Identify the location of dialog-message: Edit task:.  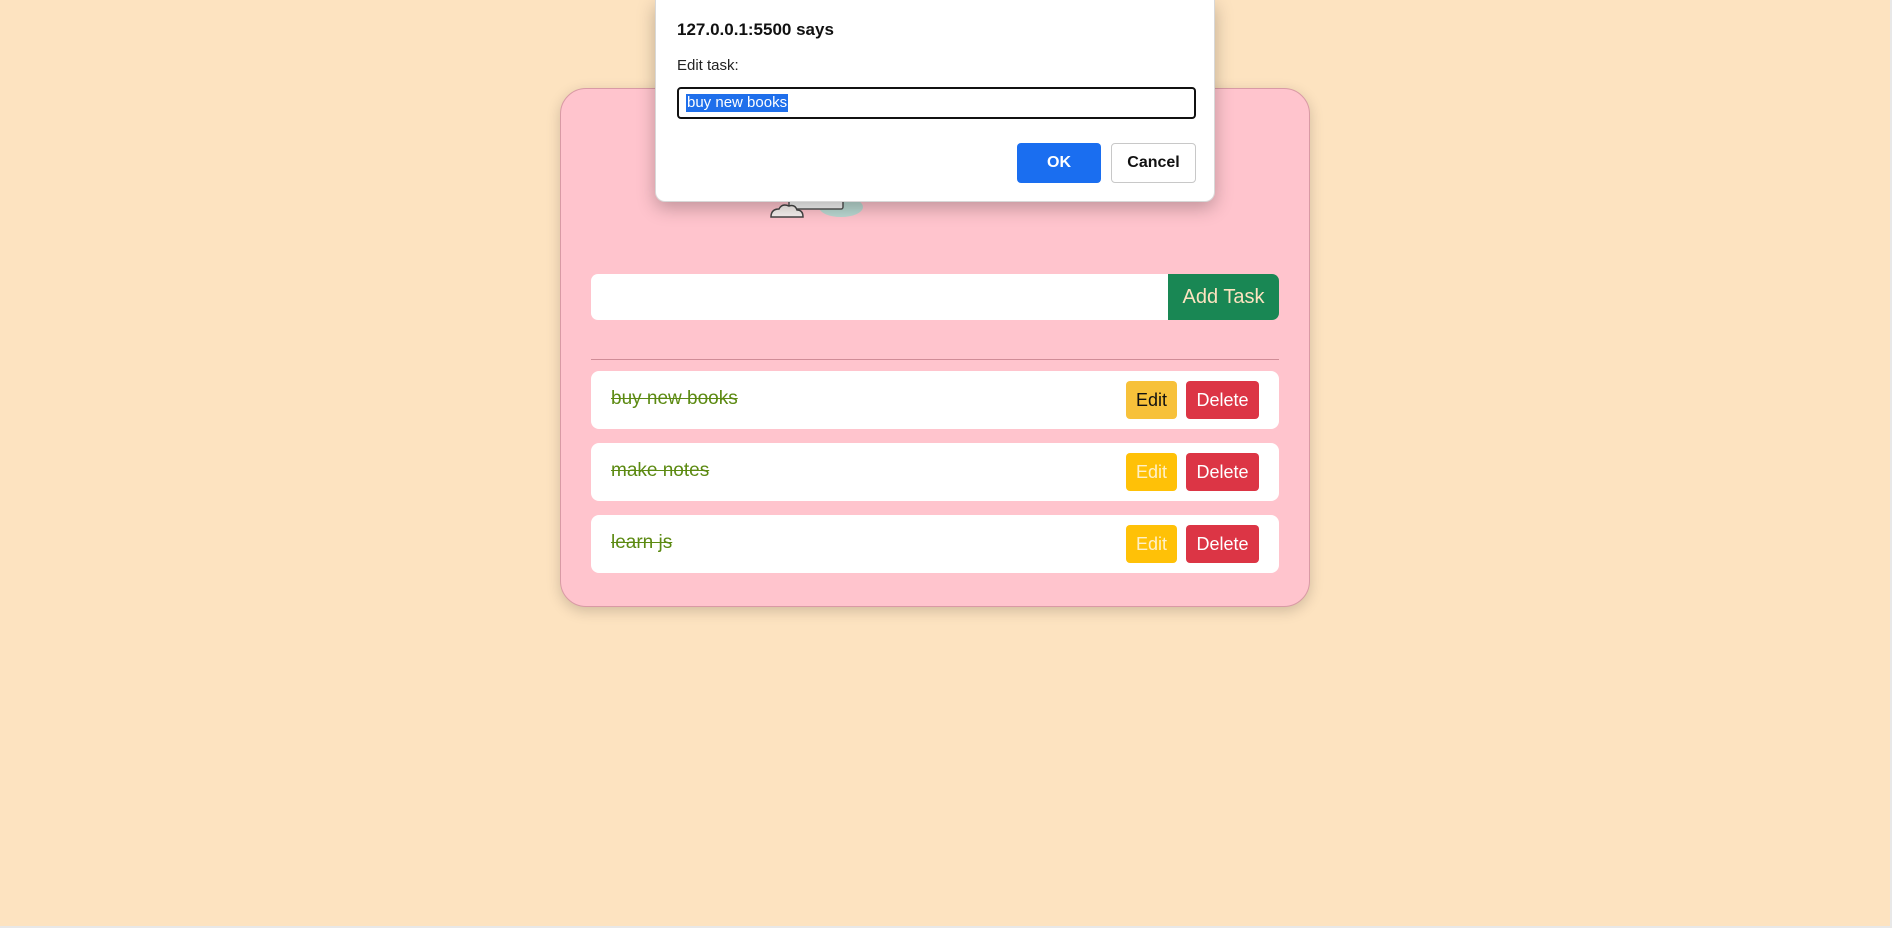
(708, 65).